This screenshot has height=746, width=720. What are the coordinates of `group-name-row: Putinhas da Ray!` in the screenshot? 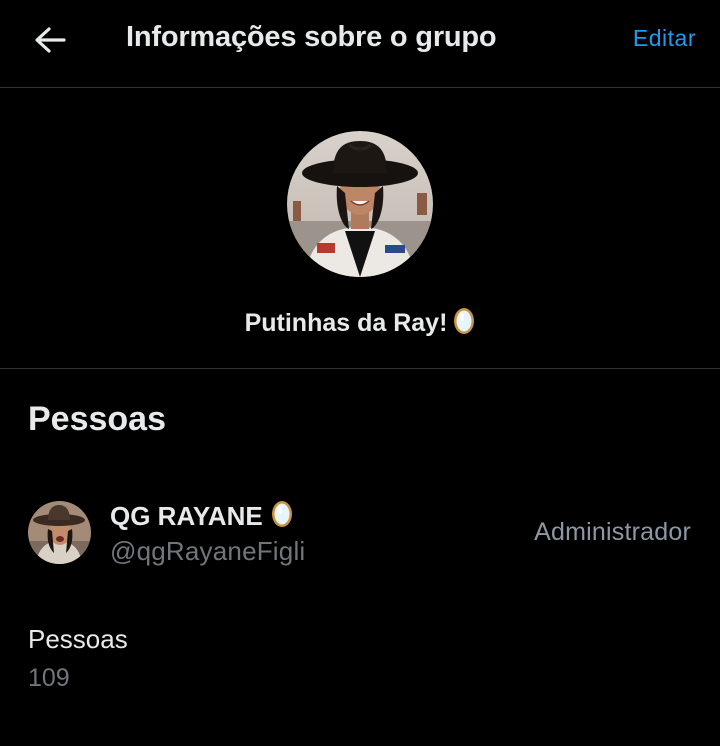 It's located at (360, 323).